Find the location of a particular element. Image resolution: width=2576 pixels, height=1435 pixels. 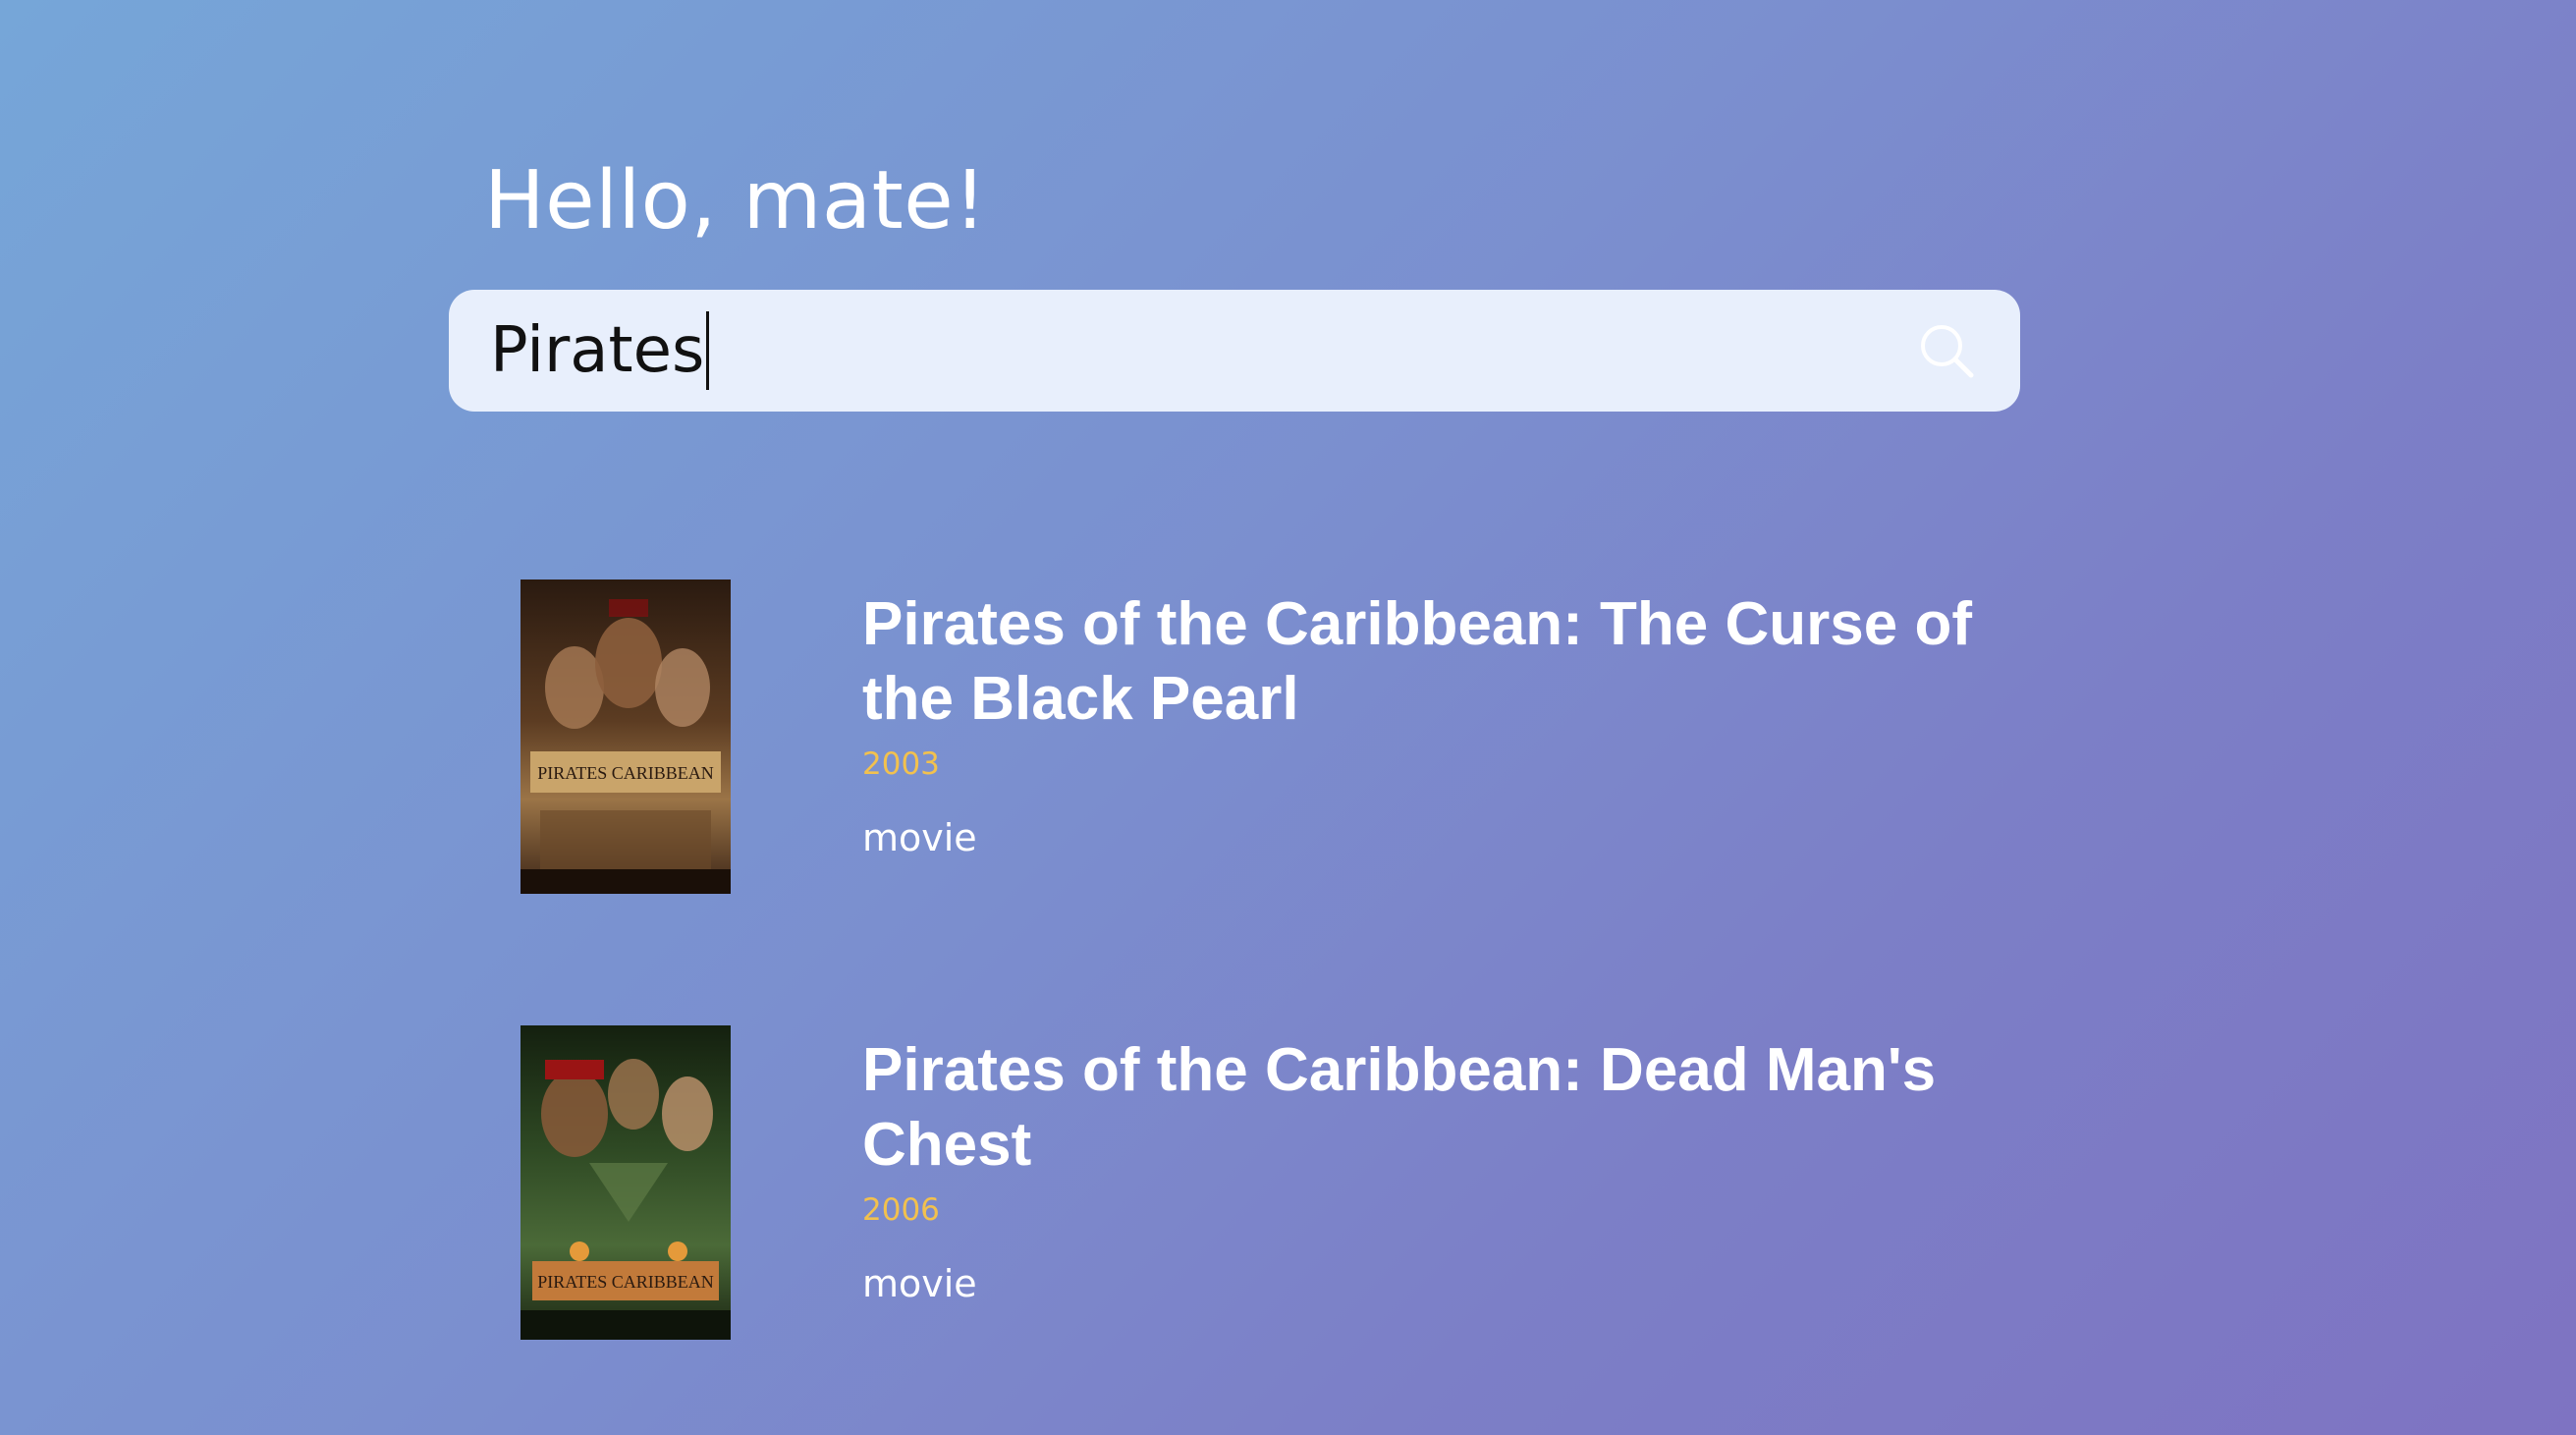

search-input: Pirates is located at coordinates (1201, 350).